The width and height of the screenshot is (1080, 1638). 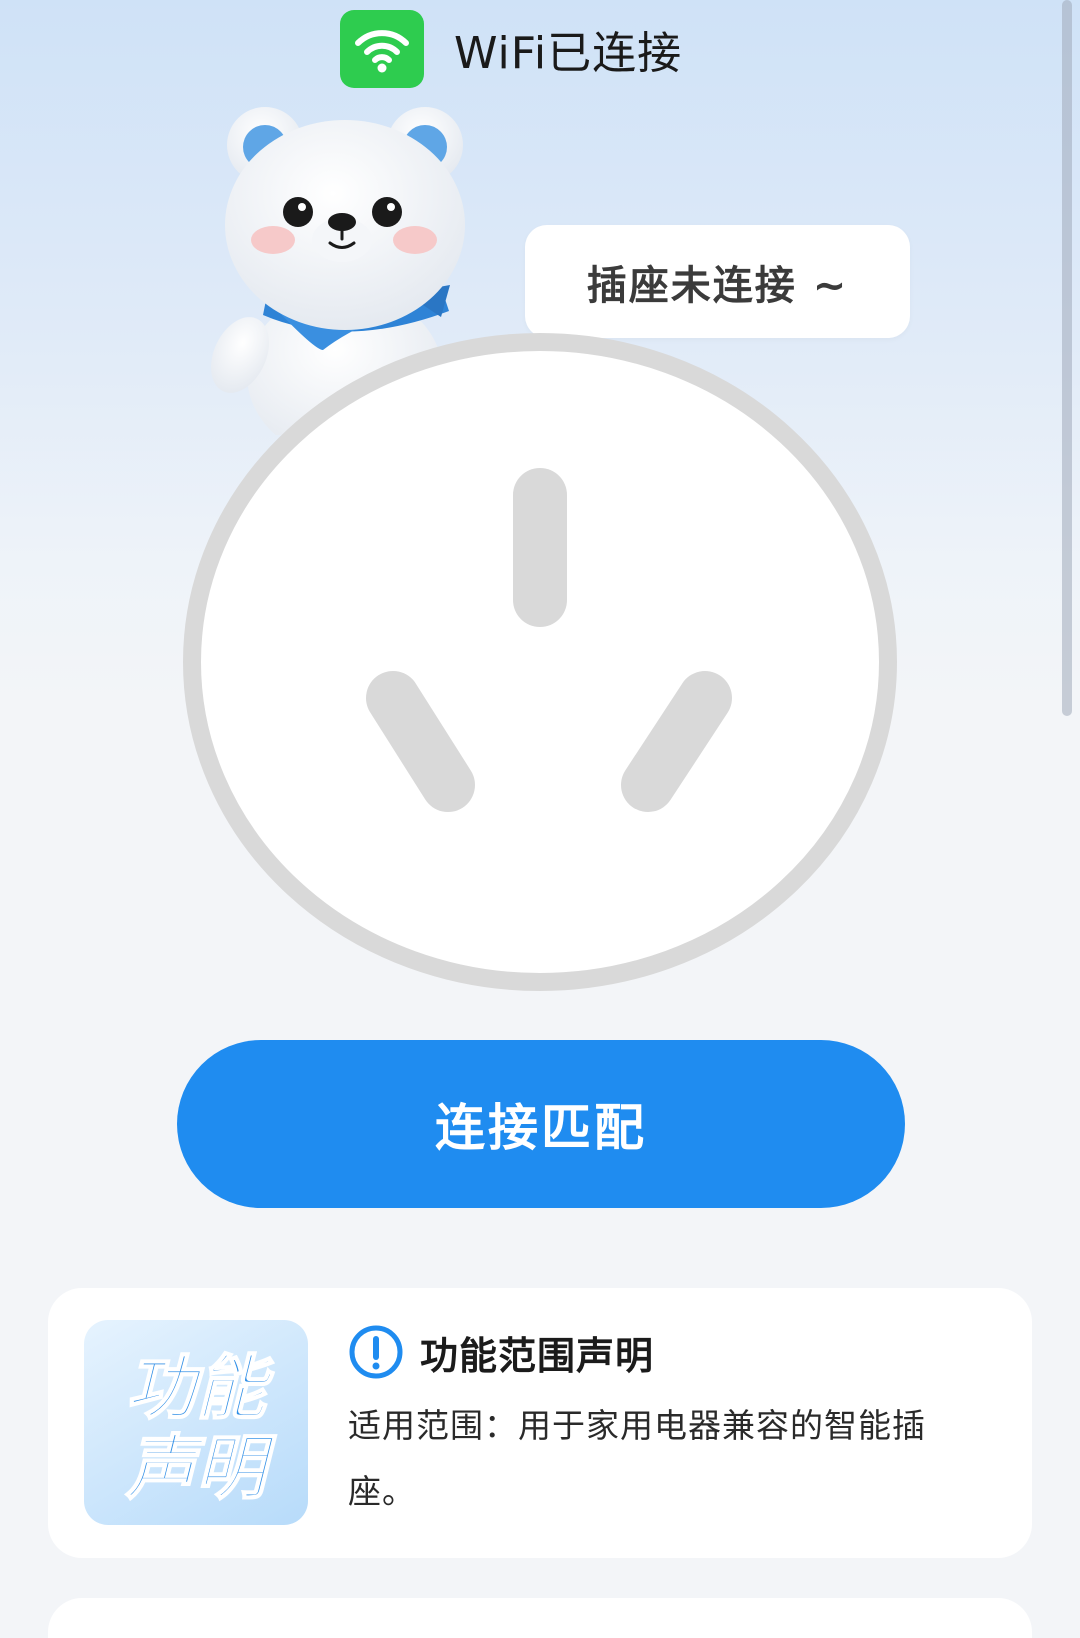 I want to click on wifi-status: WiFi已连接, so click(x=511, y=49).